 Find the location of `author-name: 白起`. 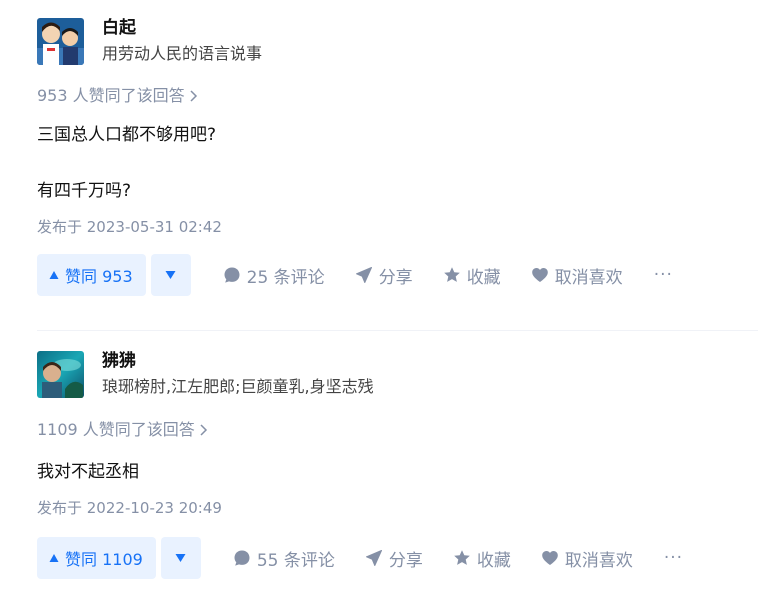

author-name: 白起 is located at coordinates (182, 28).